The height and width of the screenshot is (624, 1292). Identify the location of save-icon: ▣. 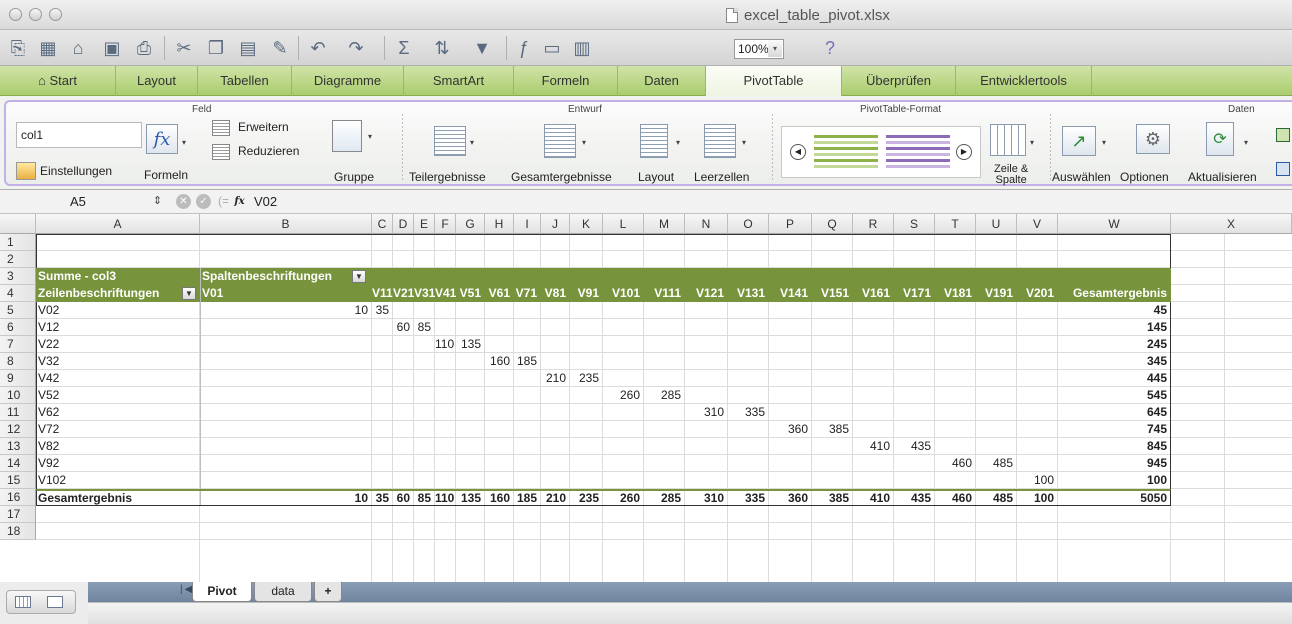
(112, 48).